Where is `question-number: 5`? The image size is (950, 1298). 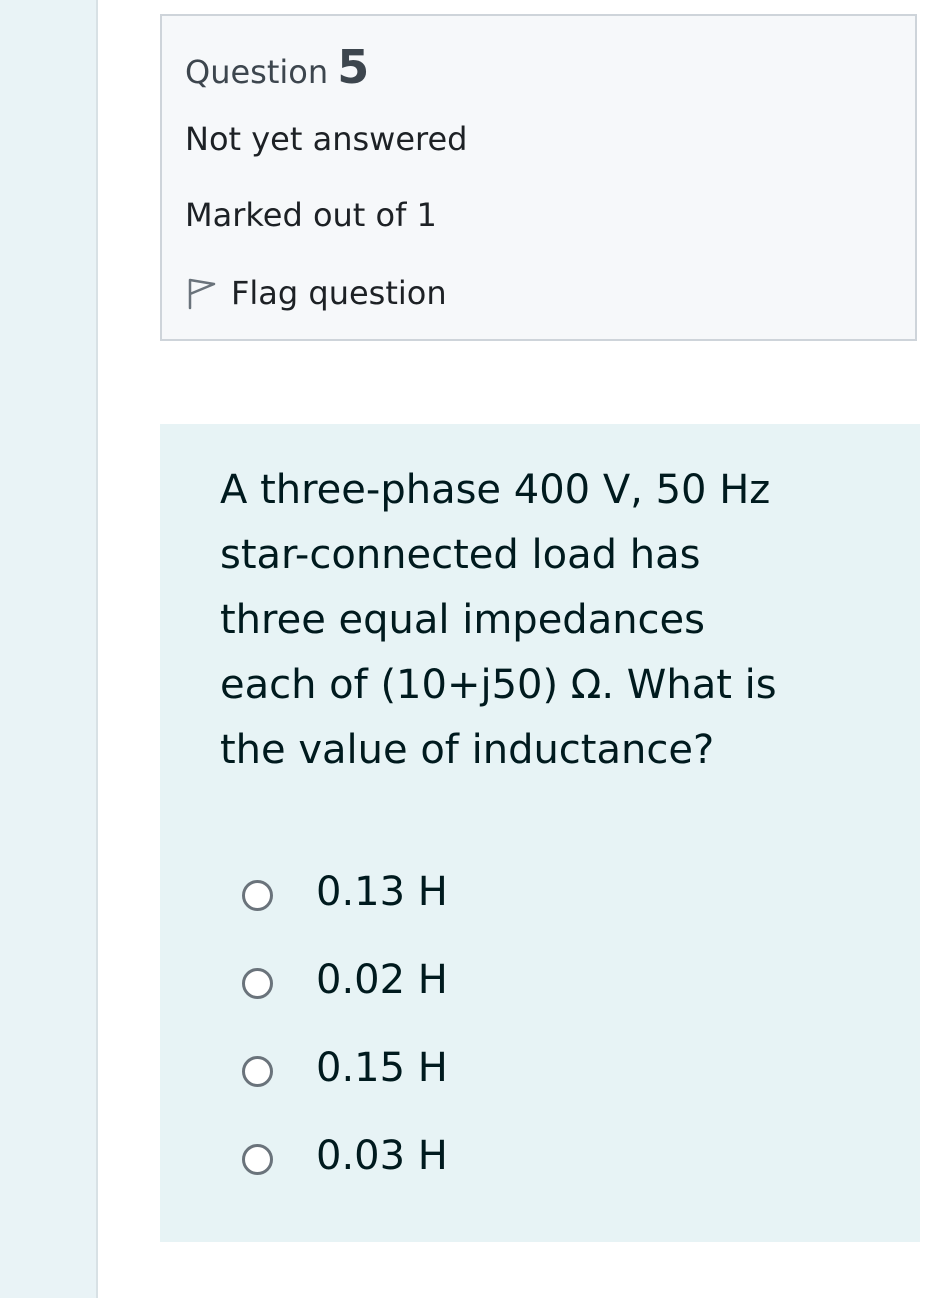 question-number: 5 is located at coordinates (353, 67).